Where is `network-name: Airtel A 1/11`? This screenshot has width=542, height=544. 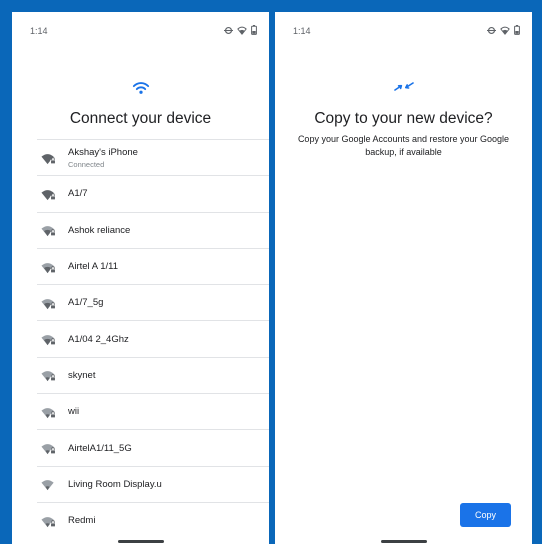 network-name: Airtel A 1/11 is located at coordinates (93, 267).